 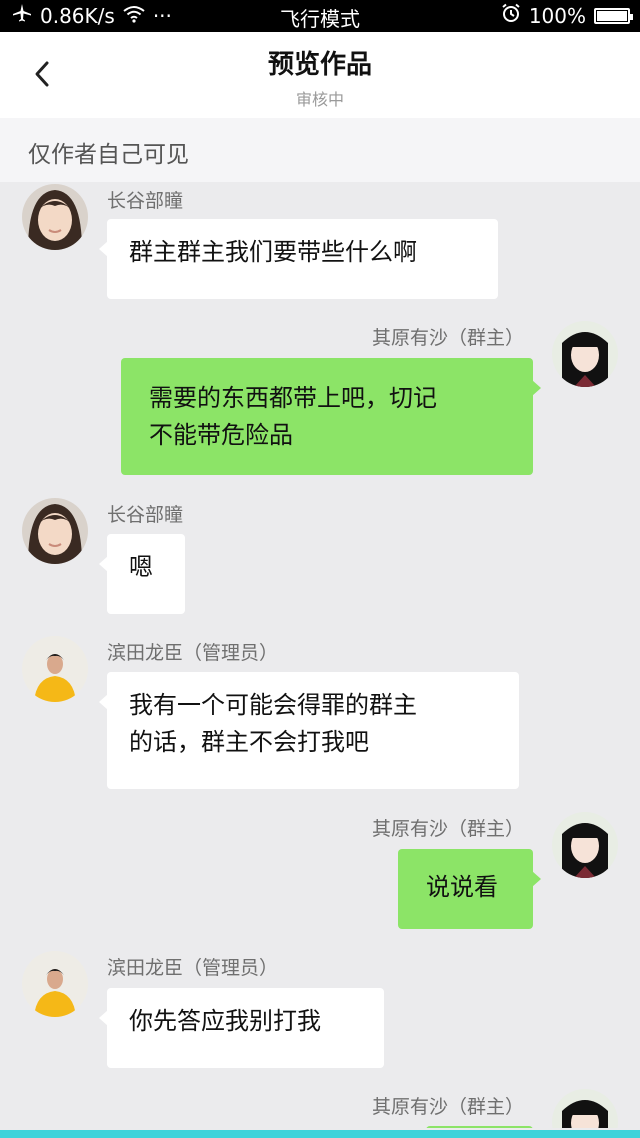 What do you see at coordinates (309, 730) in the screenshot?
I see `message-bubble: 我有一个可能会得罪的群主 的话，群主不会打我吧` at bounding box center [309, 730].